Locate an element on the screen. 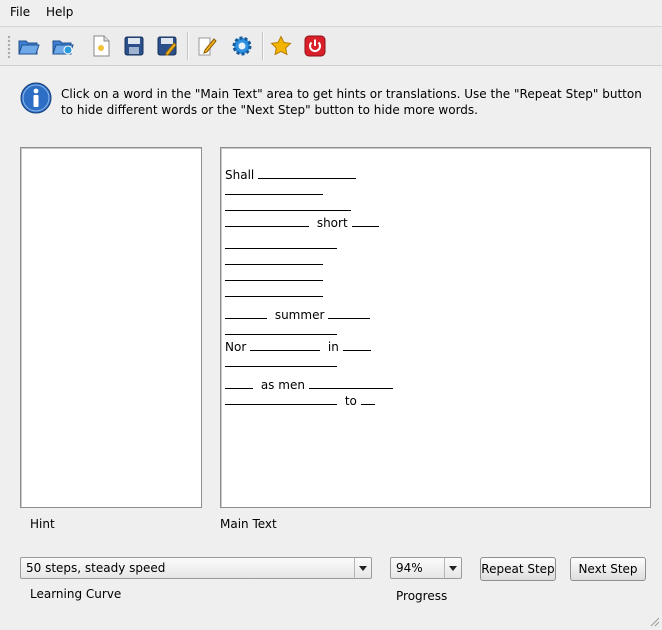 This screenshot has height=630, width=662. quit-power-icon is located at coordinates (315, 46).